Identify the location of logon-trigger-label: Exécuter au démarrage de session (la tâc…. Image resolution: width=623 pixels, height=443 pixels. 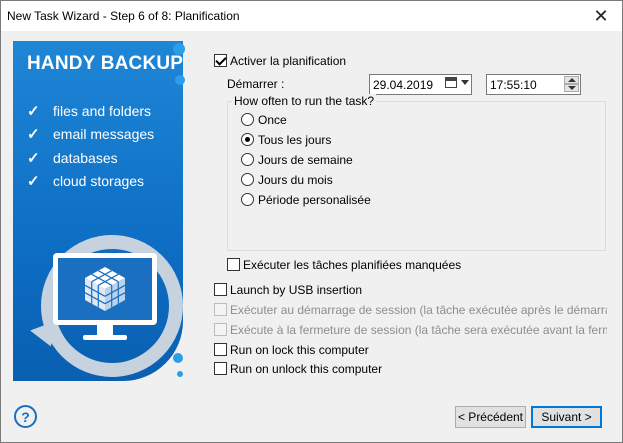
(418, 310).